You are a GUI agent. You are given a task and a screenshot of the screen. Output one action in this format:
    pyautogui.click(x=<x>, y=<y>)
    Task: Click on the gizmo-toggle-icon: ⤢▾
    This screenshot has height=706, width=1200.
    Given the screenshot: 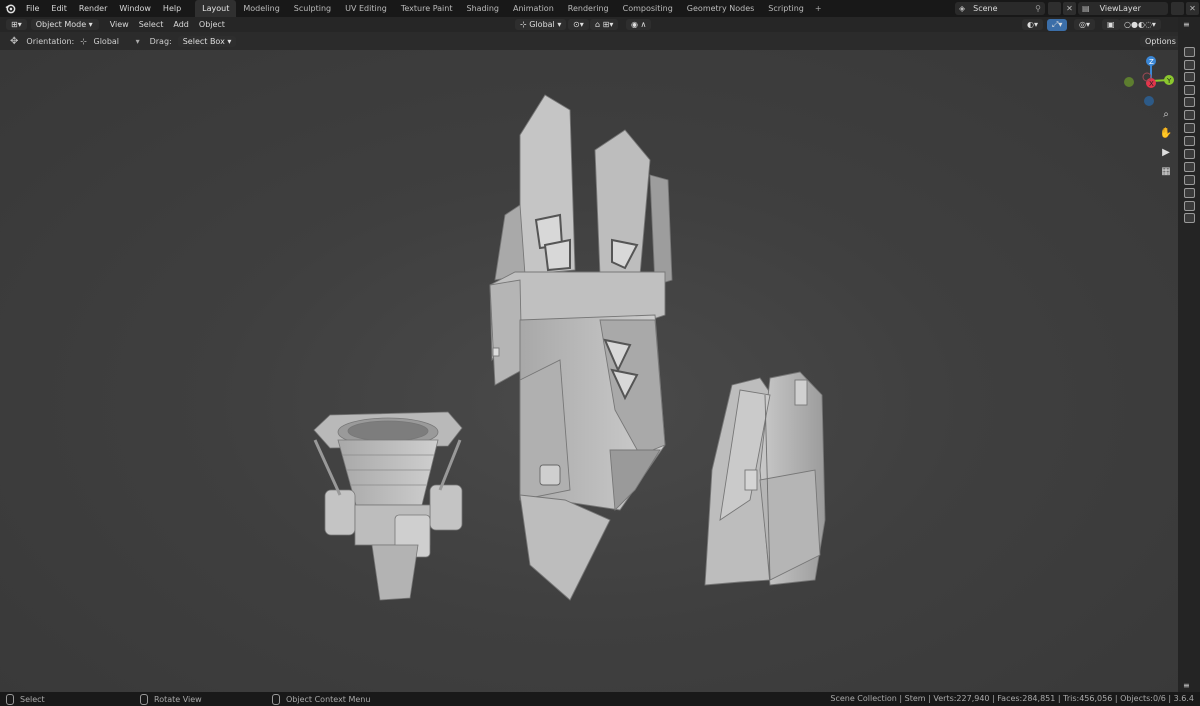 What is the action you would take?
    pyautogui.click(x=1057, y=24)
    